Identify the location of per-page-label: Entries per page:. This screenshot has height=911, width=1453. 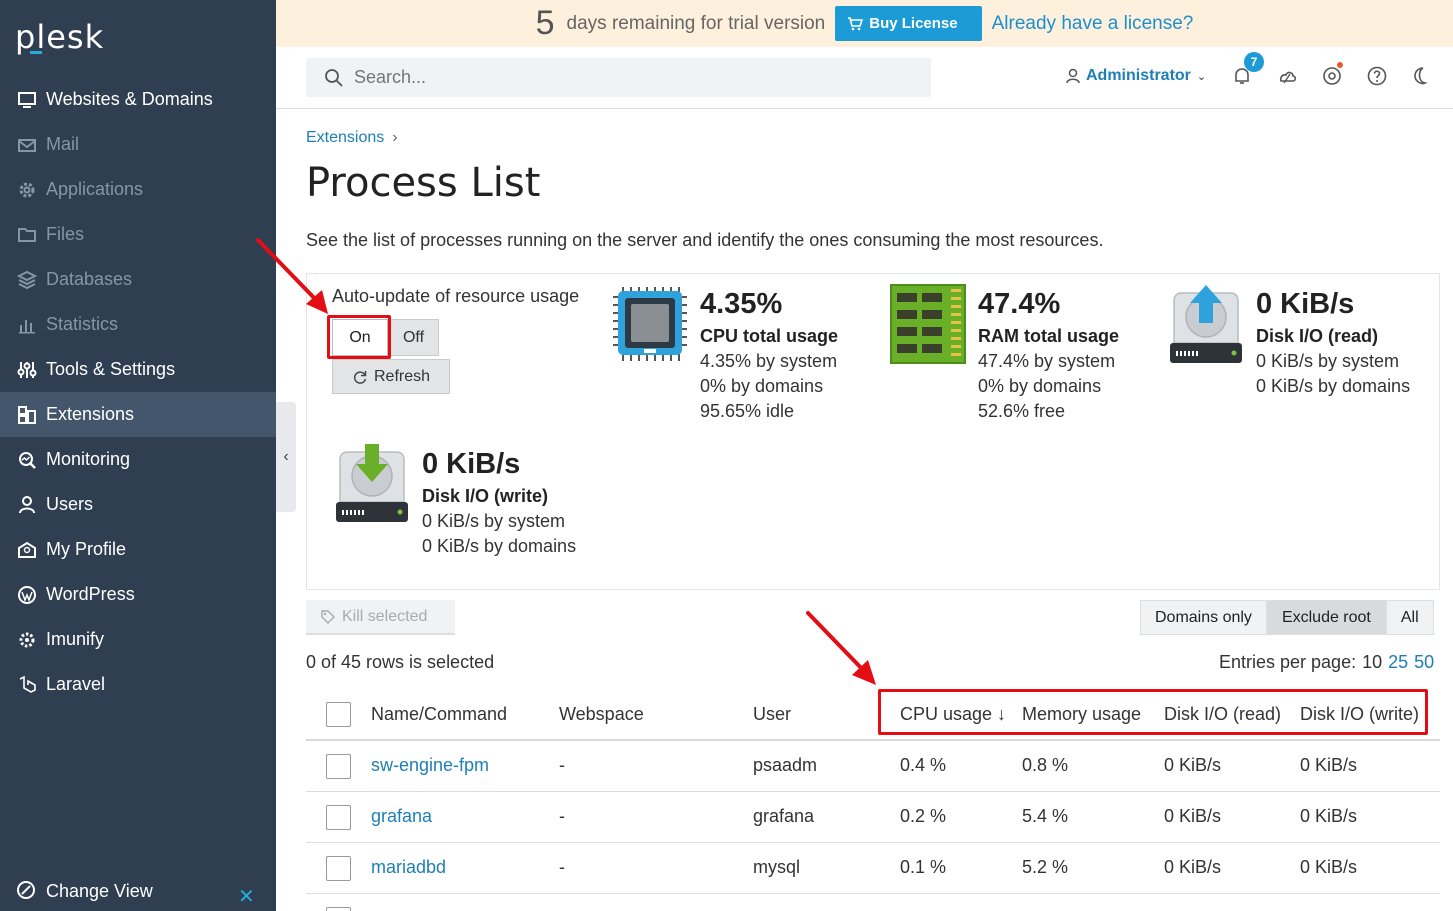
(1288, 662).